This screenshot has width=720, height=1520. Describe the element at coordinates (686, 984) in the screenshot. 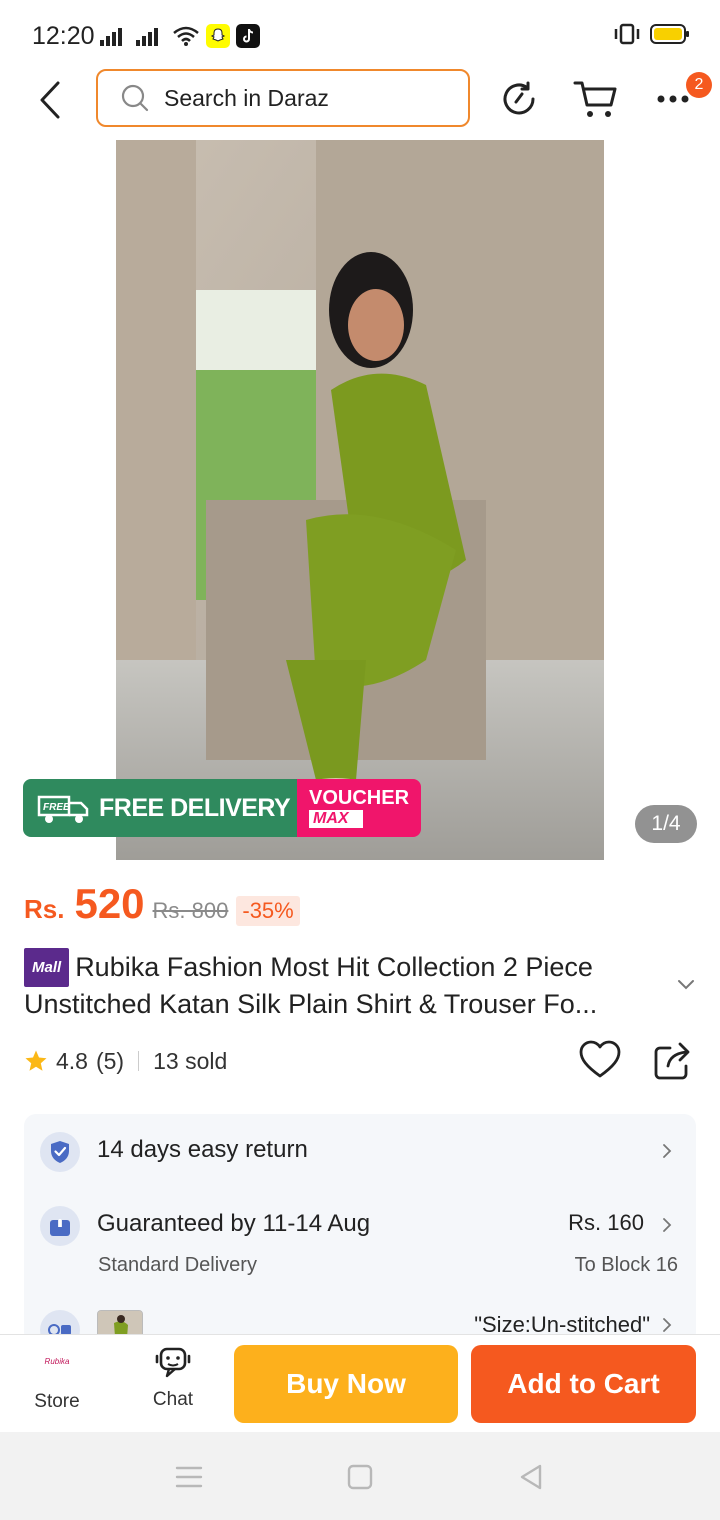

I see `chevron-down-icon` at that location.